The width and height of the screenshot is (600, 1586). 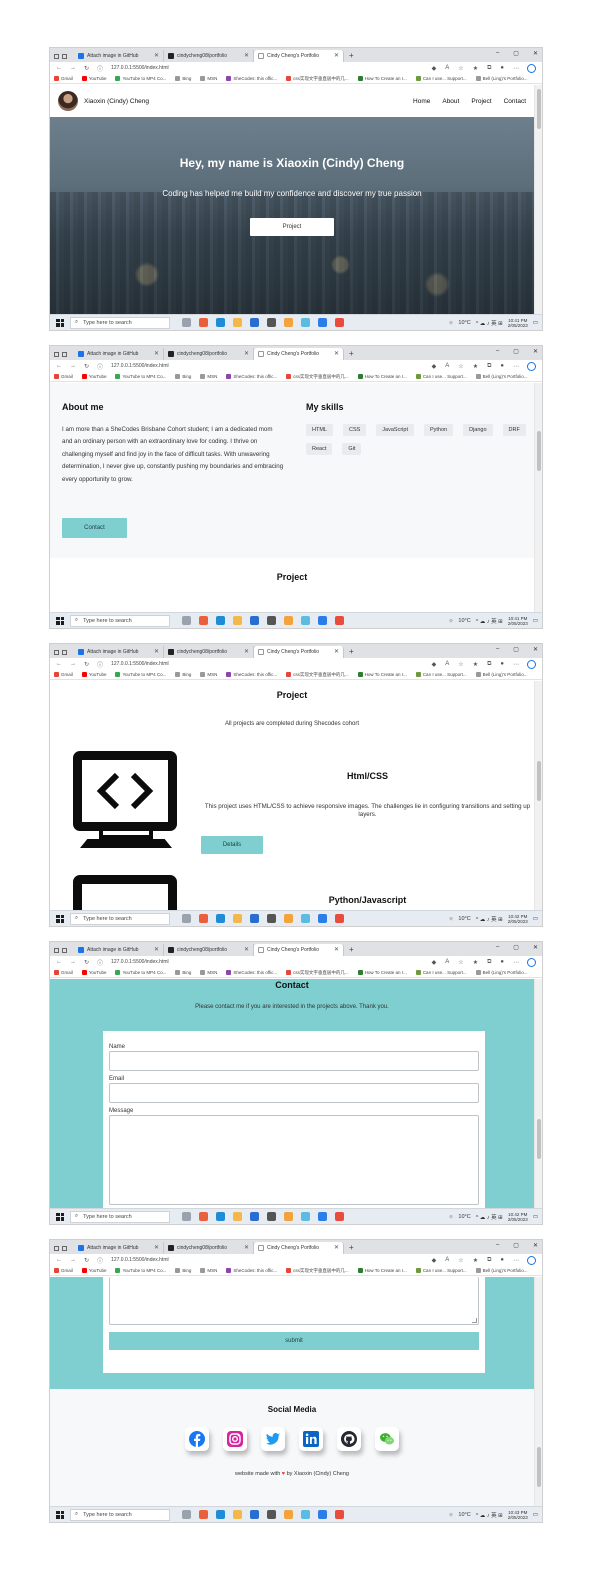 I want to click on twitter-icon, so click(x=273, y=1439).